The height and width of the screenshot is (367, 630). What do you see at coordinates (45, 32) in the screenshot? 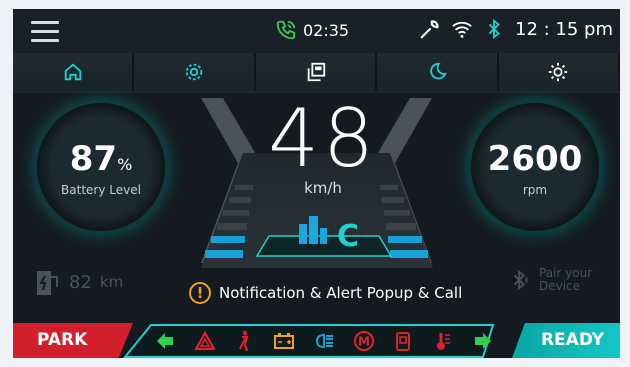
I see `menu-icon` at bounding box center [45, 32].